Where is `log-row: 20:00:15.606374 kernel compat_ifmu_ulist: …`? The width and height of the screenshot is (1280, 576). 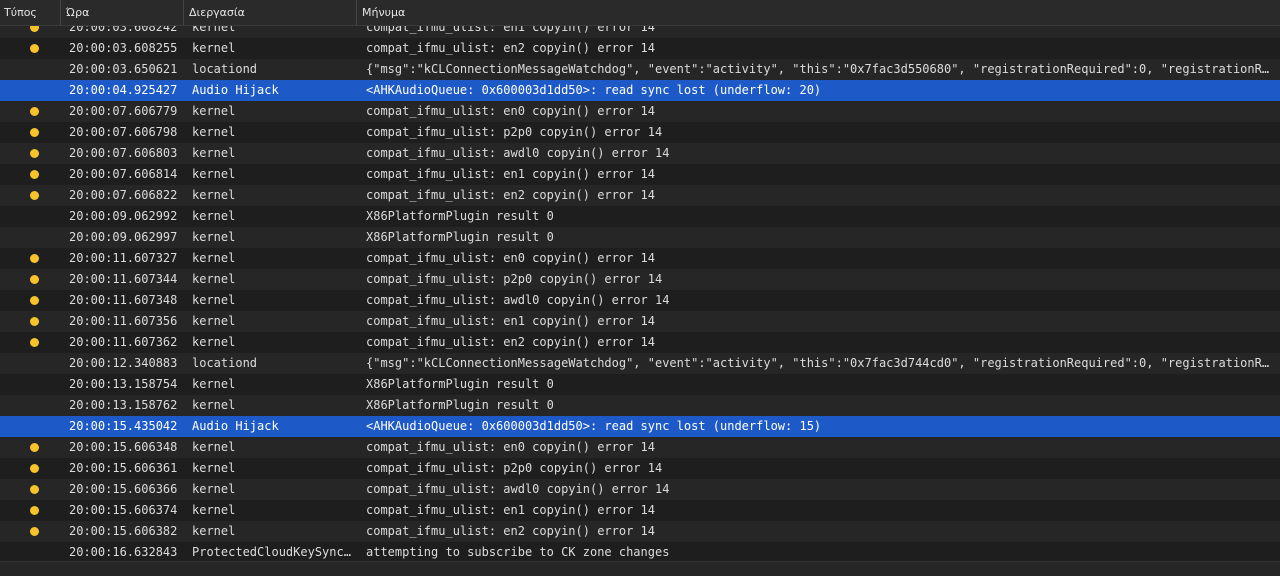
log-row: 20:00:15.606374 kernel compat_ifmu_ulist: … is located at coordinates (640, 510).